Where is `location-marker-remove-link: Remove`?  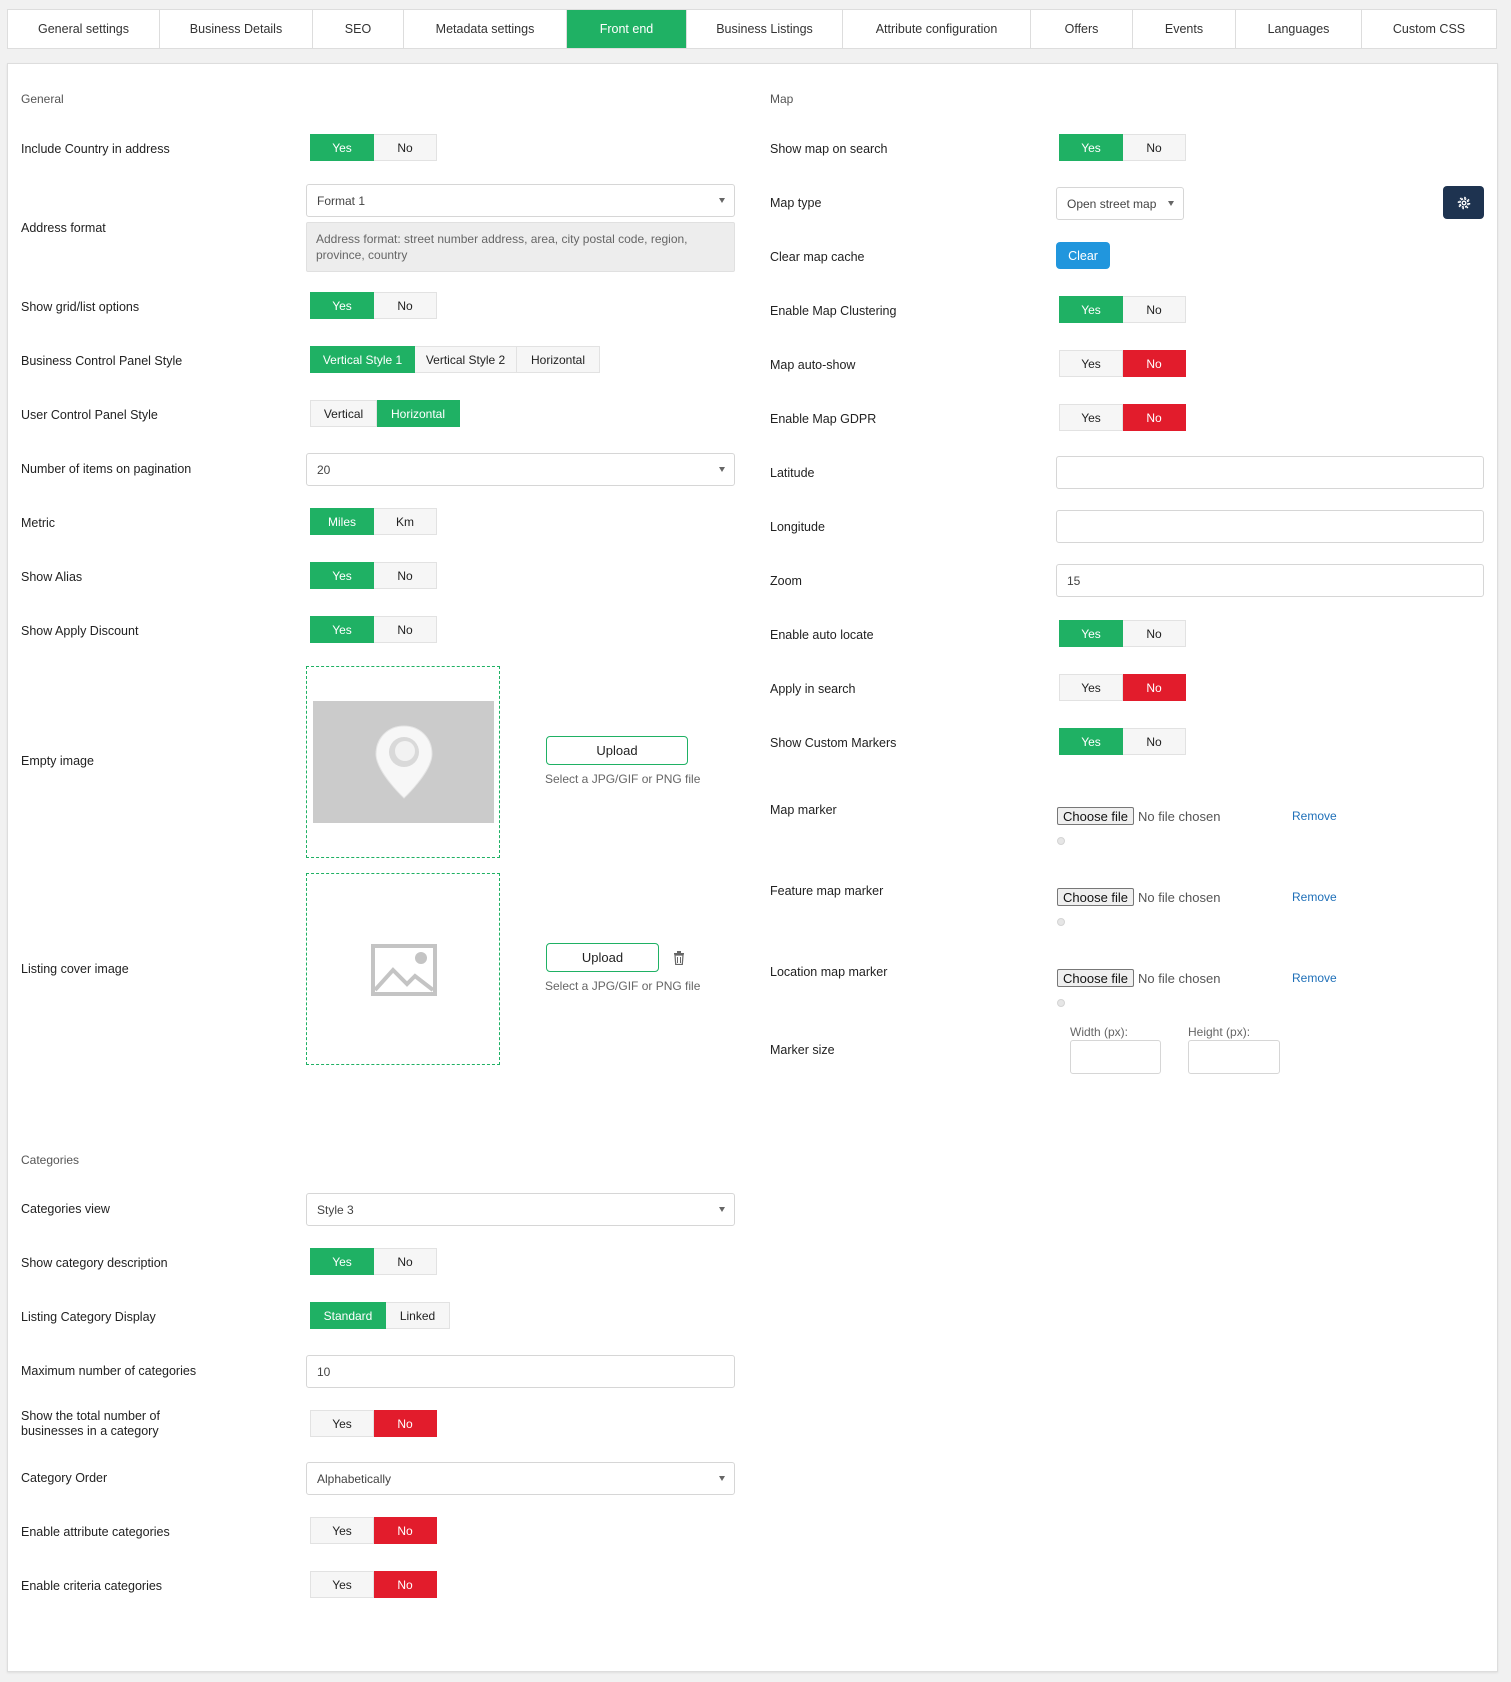
location-marker-remove-link: Remove is located at coordinates (1314, 978).